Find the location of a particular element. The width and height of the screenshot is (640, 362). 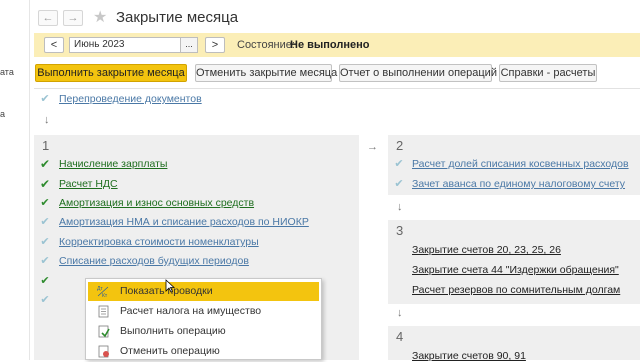

left-side-panel: ата а is located at coordinates (15, 180).